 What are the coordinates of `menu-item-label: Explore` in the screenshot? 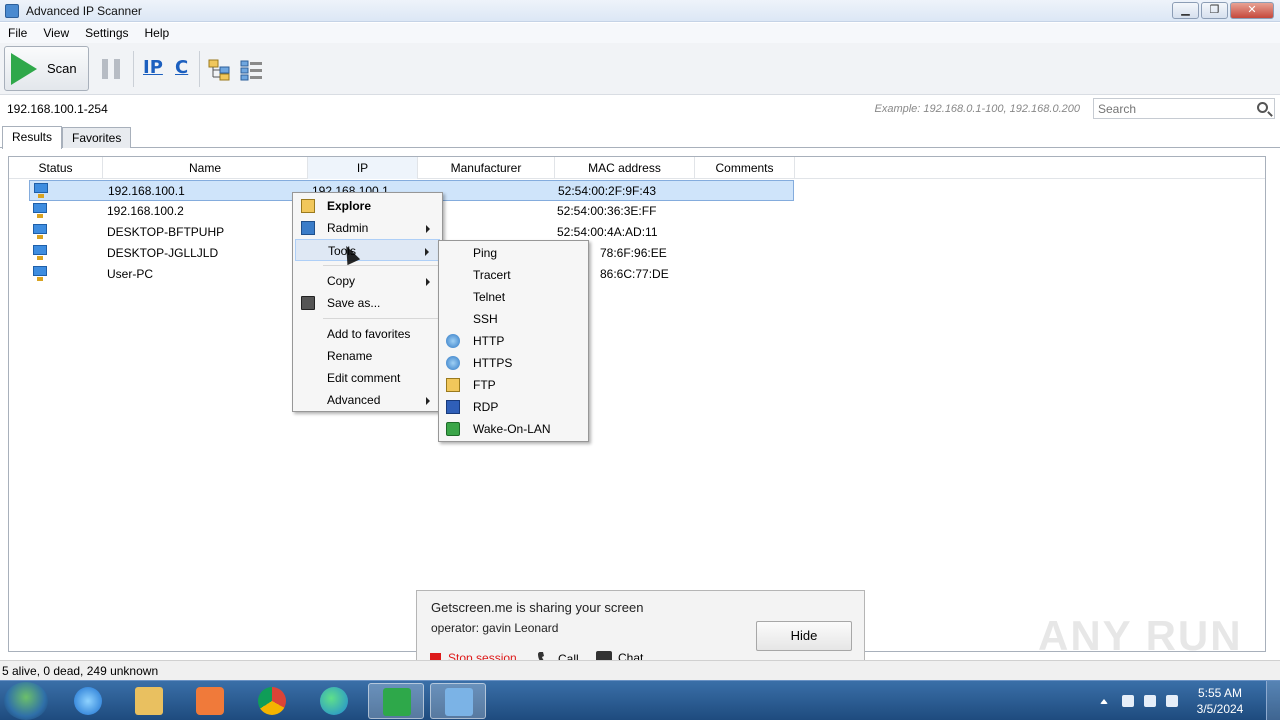 It's located at (349, 206).